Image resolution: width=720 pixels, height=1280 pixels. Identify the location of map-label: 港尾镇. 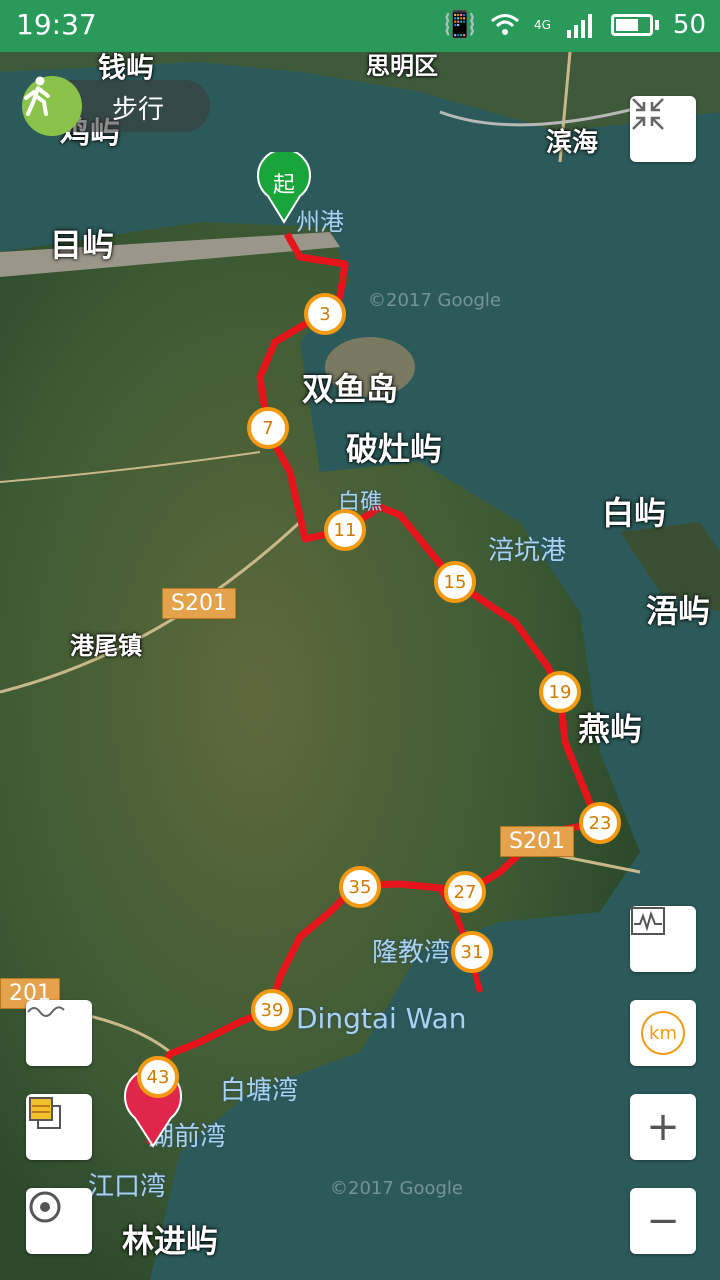
(106, 646).